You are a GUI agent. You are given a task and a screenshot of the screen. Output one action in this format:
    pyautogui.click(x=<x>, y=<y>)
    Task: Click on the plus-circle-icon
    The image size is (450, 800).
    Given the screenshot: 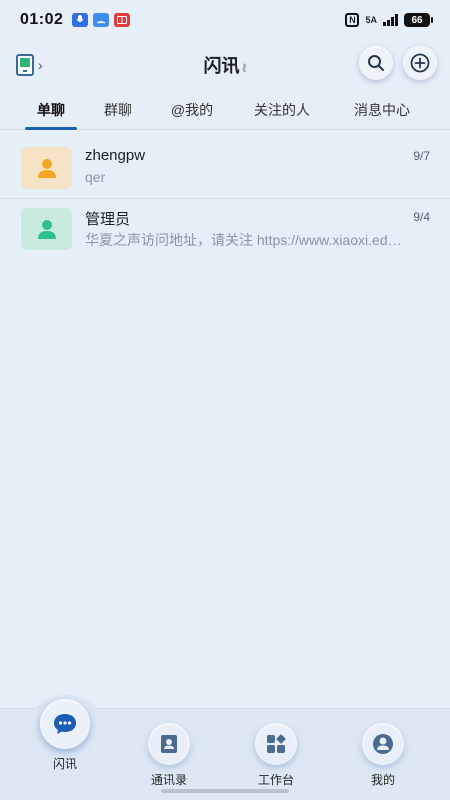 What is the action you would take?
    pyautogui.click(x=420, y=63)
    